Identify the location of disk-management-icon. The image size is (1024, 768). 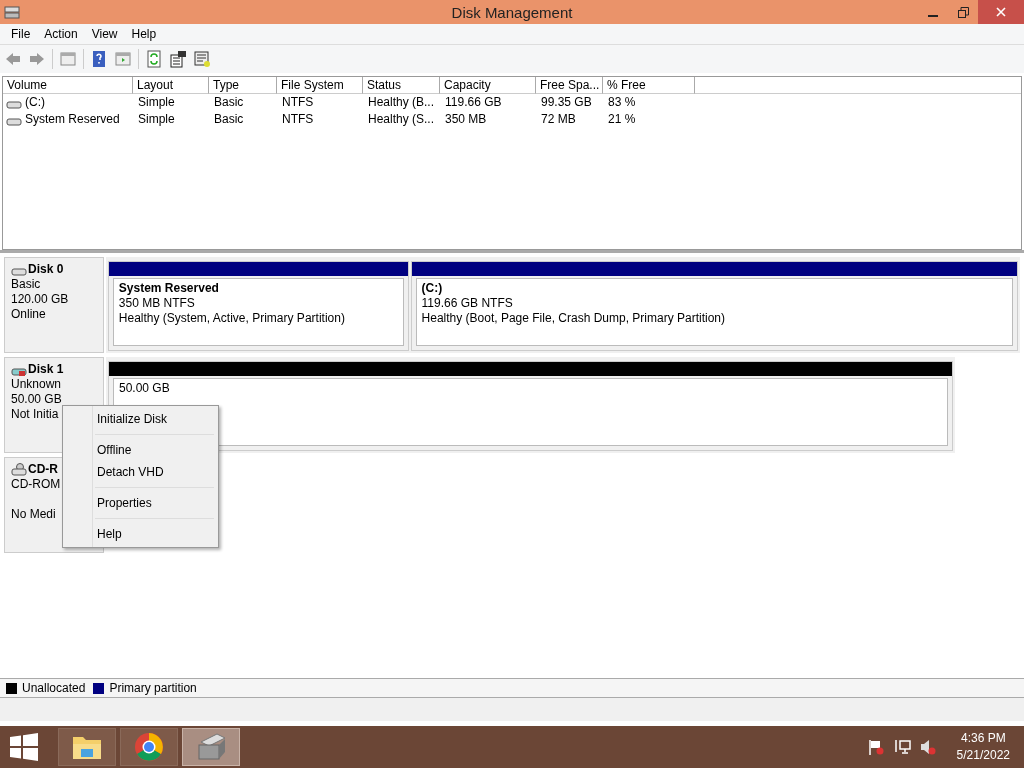
(211, 747).